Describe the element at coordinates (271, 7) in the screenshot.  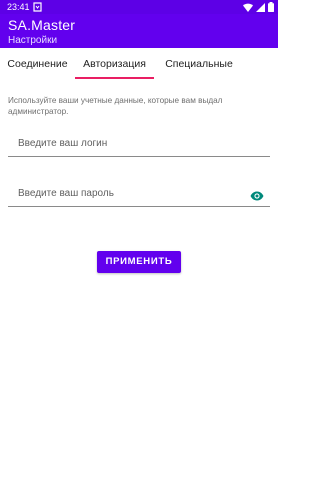
I see `battery-icon` at that location.